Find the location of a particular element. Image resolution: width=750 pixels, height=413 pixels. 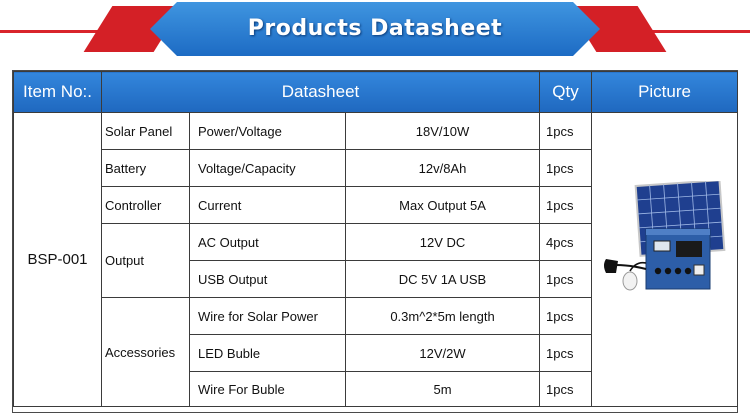

header-item-no: Item No:. is located at coordinates (57, 92).